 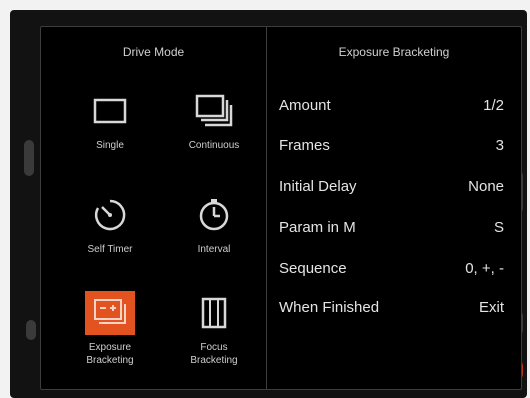 I want to click on mode-exposure-bracketing: Exposure Bracketing, so click(x=110, y=329).